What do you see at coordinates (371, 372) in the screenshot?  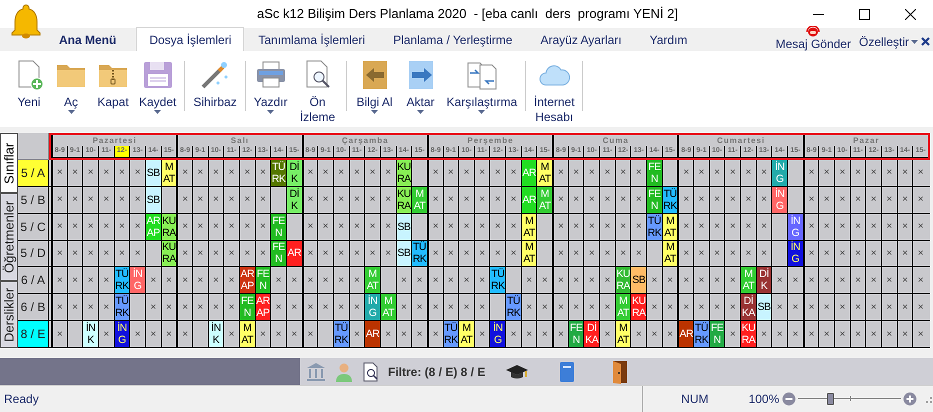 I see `document-search-icon` at bounding box center [371, 372].